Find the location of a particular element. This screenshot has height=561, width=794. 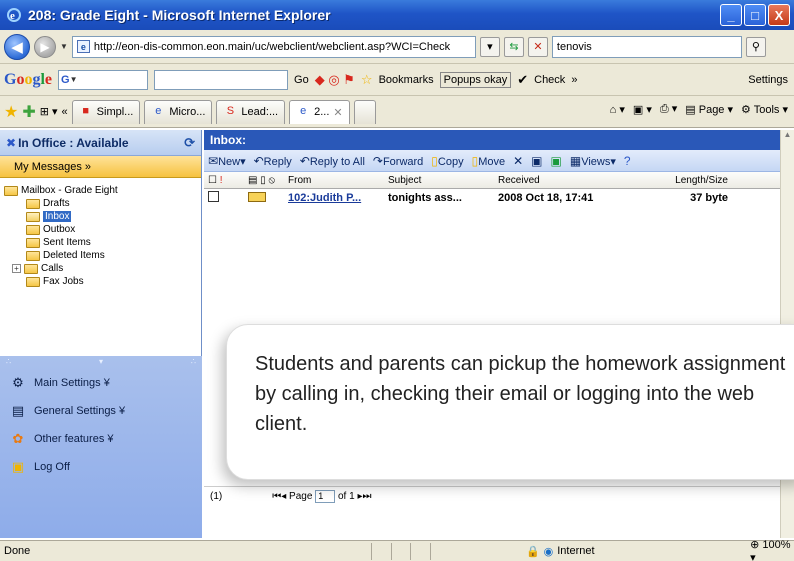

google-menu-button: G ▼ is located at coordinates (103, 79).